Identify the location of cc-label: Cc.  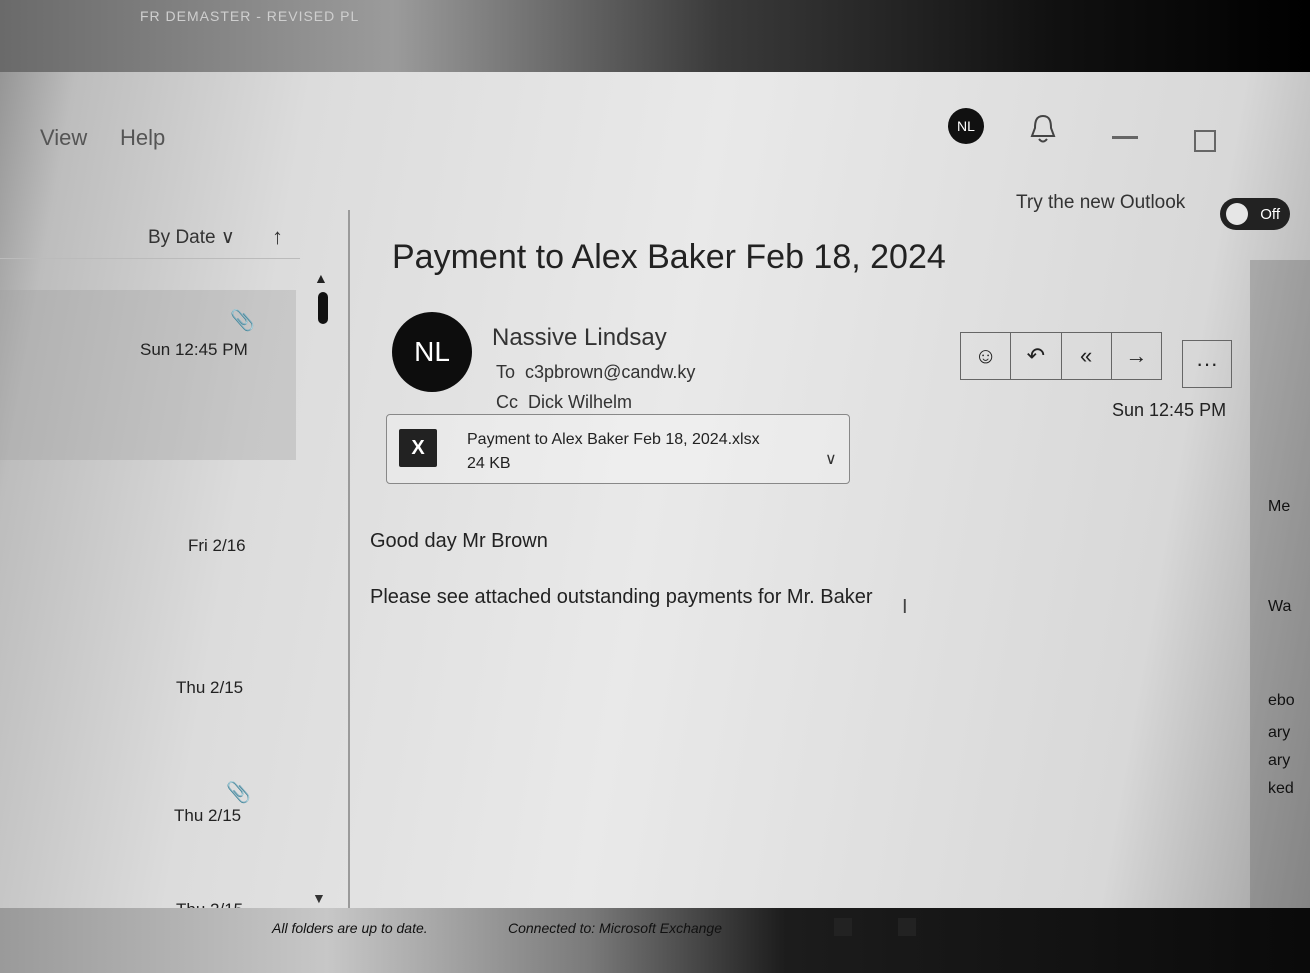
(507, 402).